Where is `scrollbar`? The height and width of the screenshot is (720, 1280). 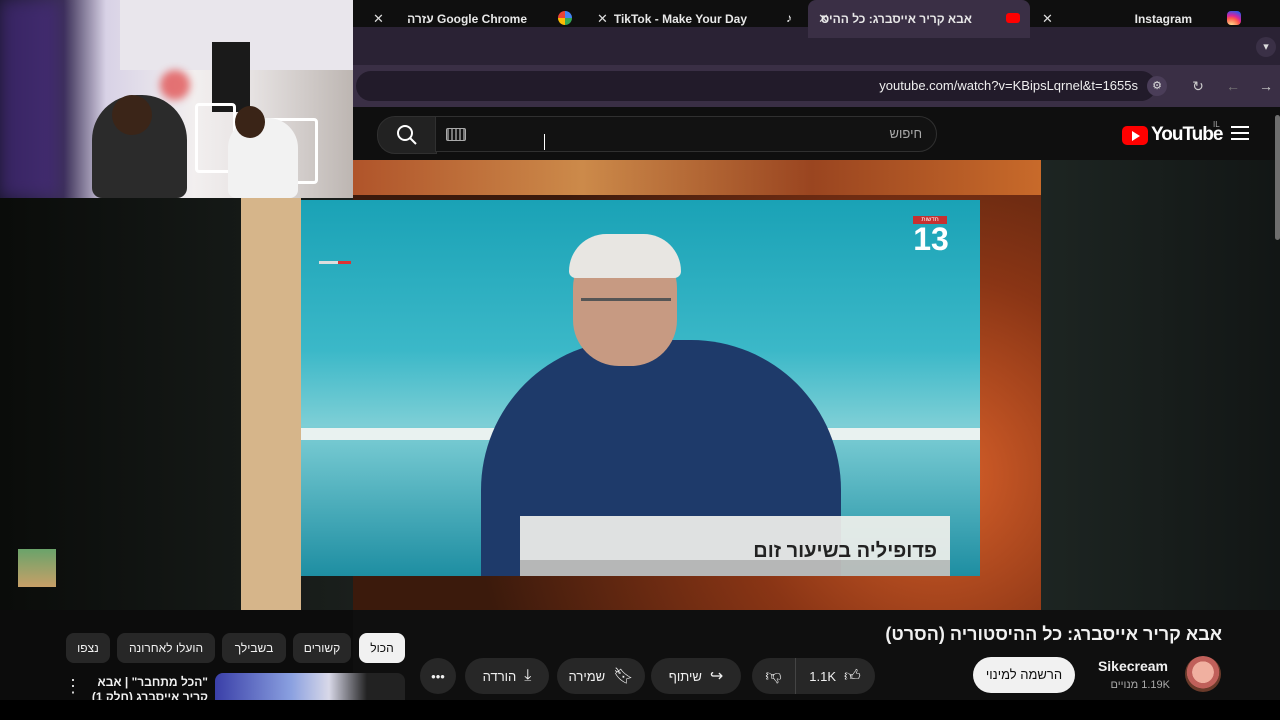 scrollbar is located at coordinates (1277, 177).